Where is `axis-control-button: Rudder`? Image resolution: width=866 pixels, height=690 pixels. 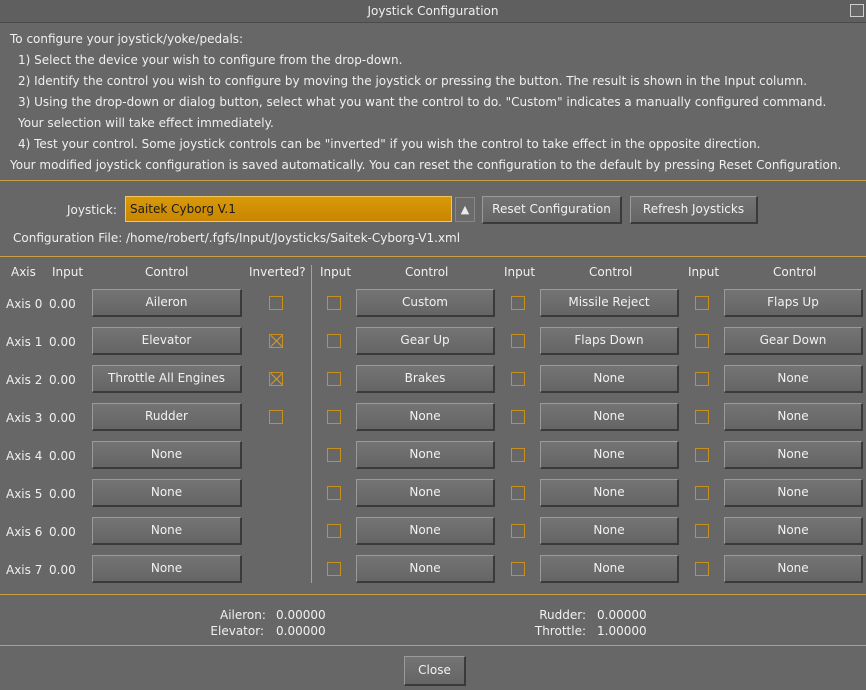 axis-control-button: Rudder is located at coordinates (167, 417).